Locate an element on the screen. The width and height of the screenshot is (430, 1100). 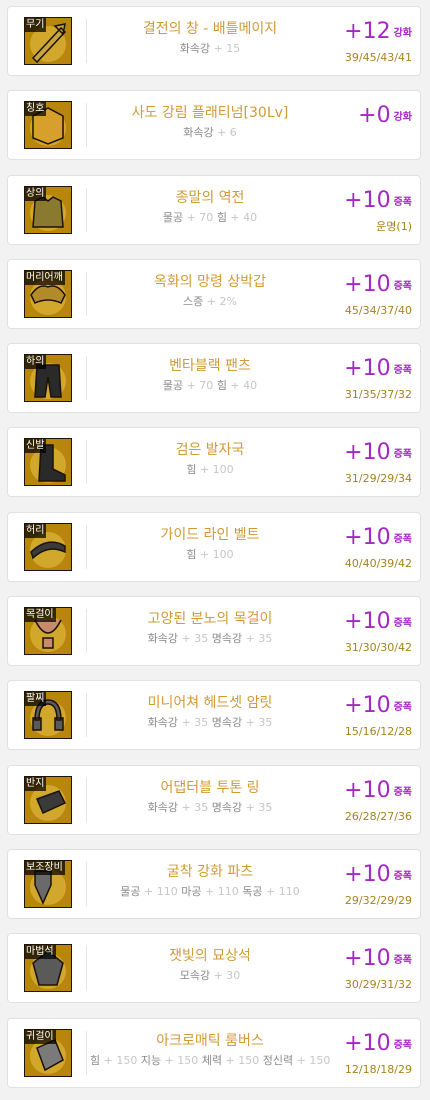
equipment-card-11: 마법석 잿빛의 묘상석 모속강 + 30 +10 증폭 30/29/31/32 is located at coordinates (214, 968).